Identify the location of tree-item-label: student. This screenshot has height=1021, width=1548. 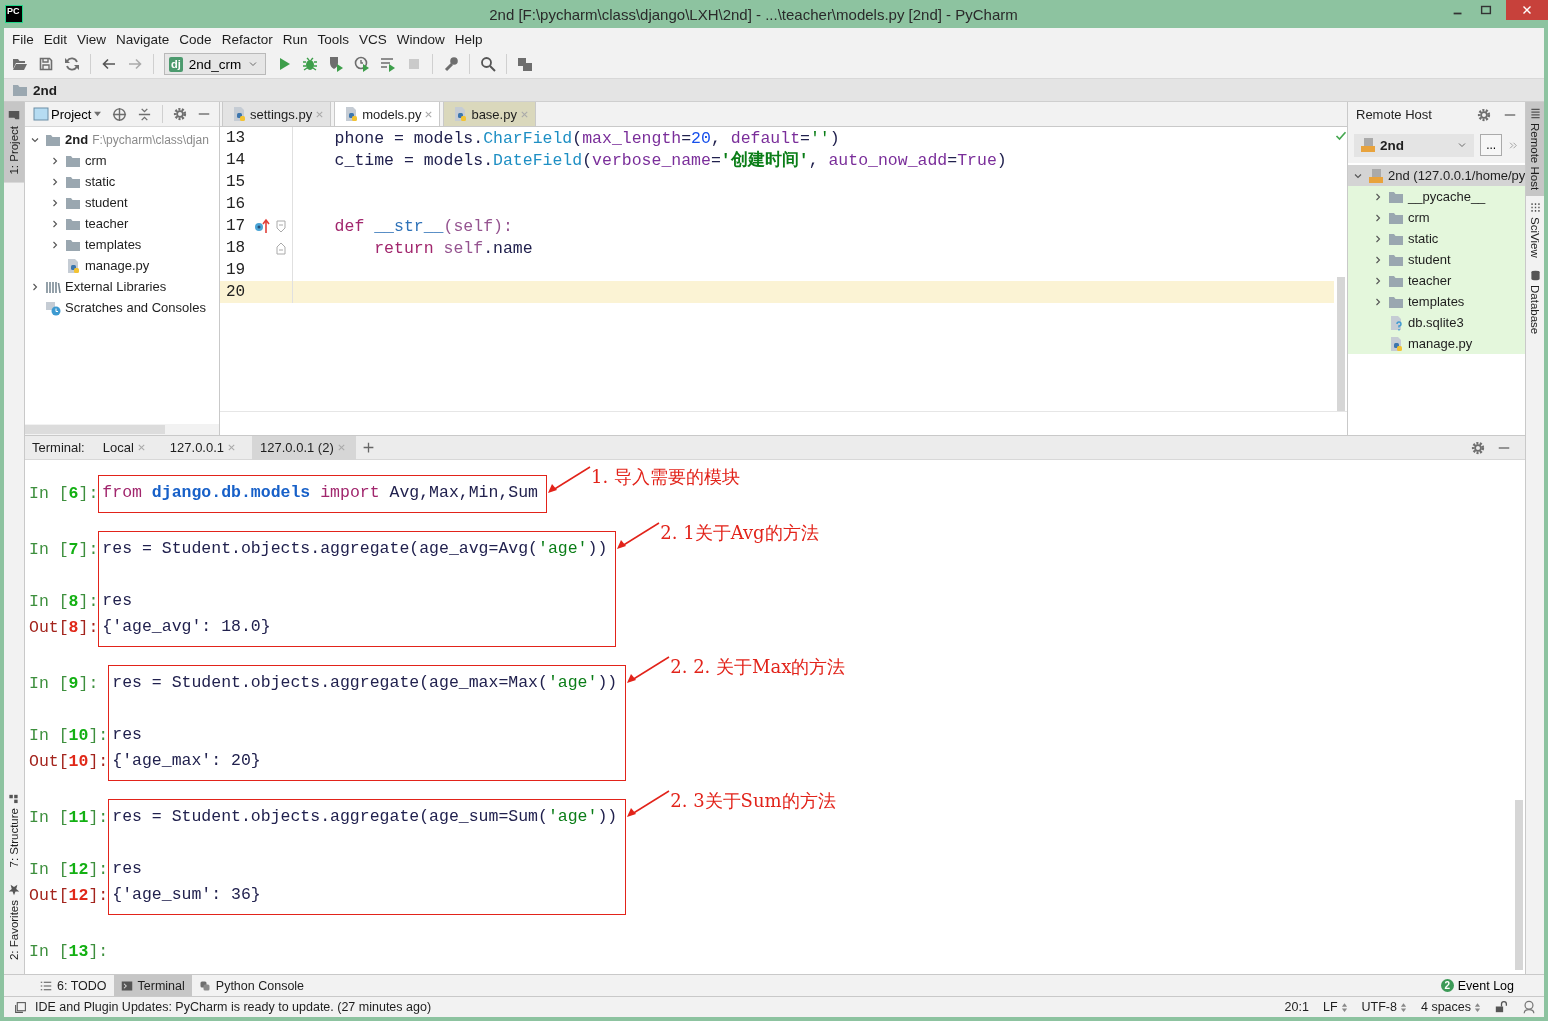
(106, 202).